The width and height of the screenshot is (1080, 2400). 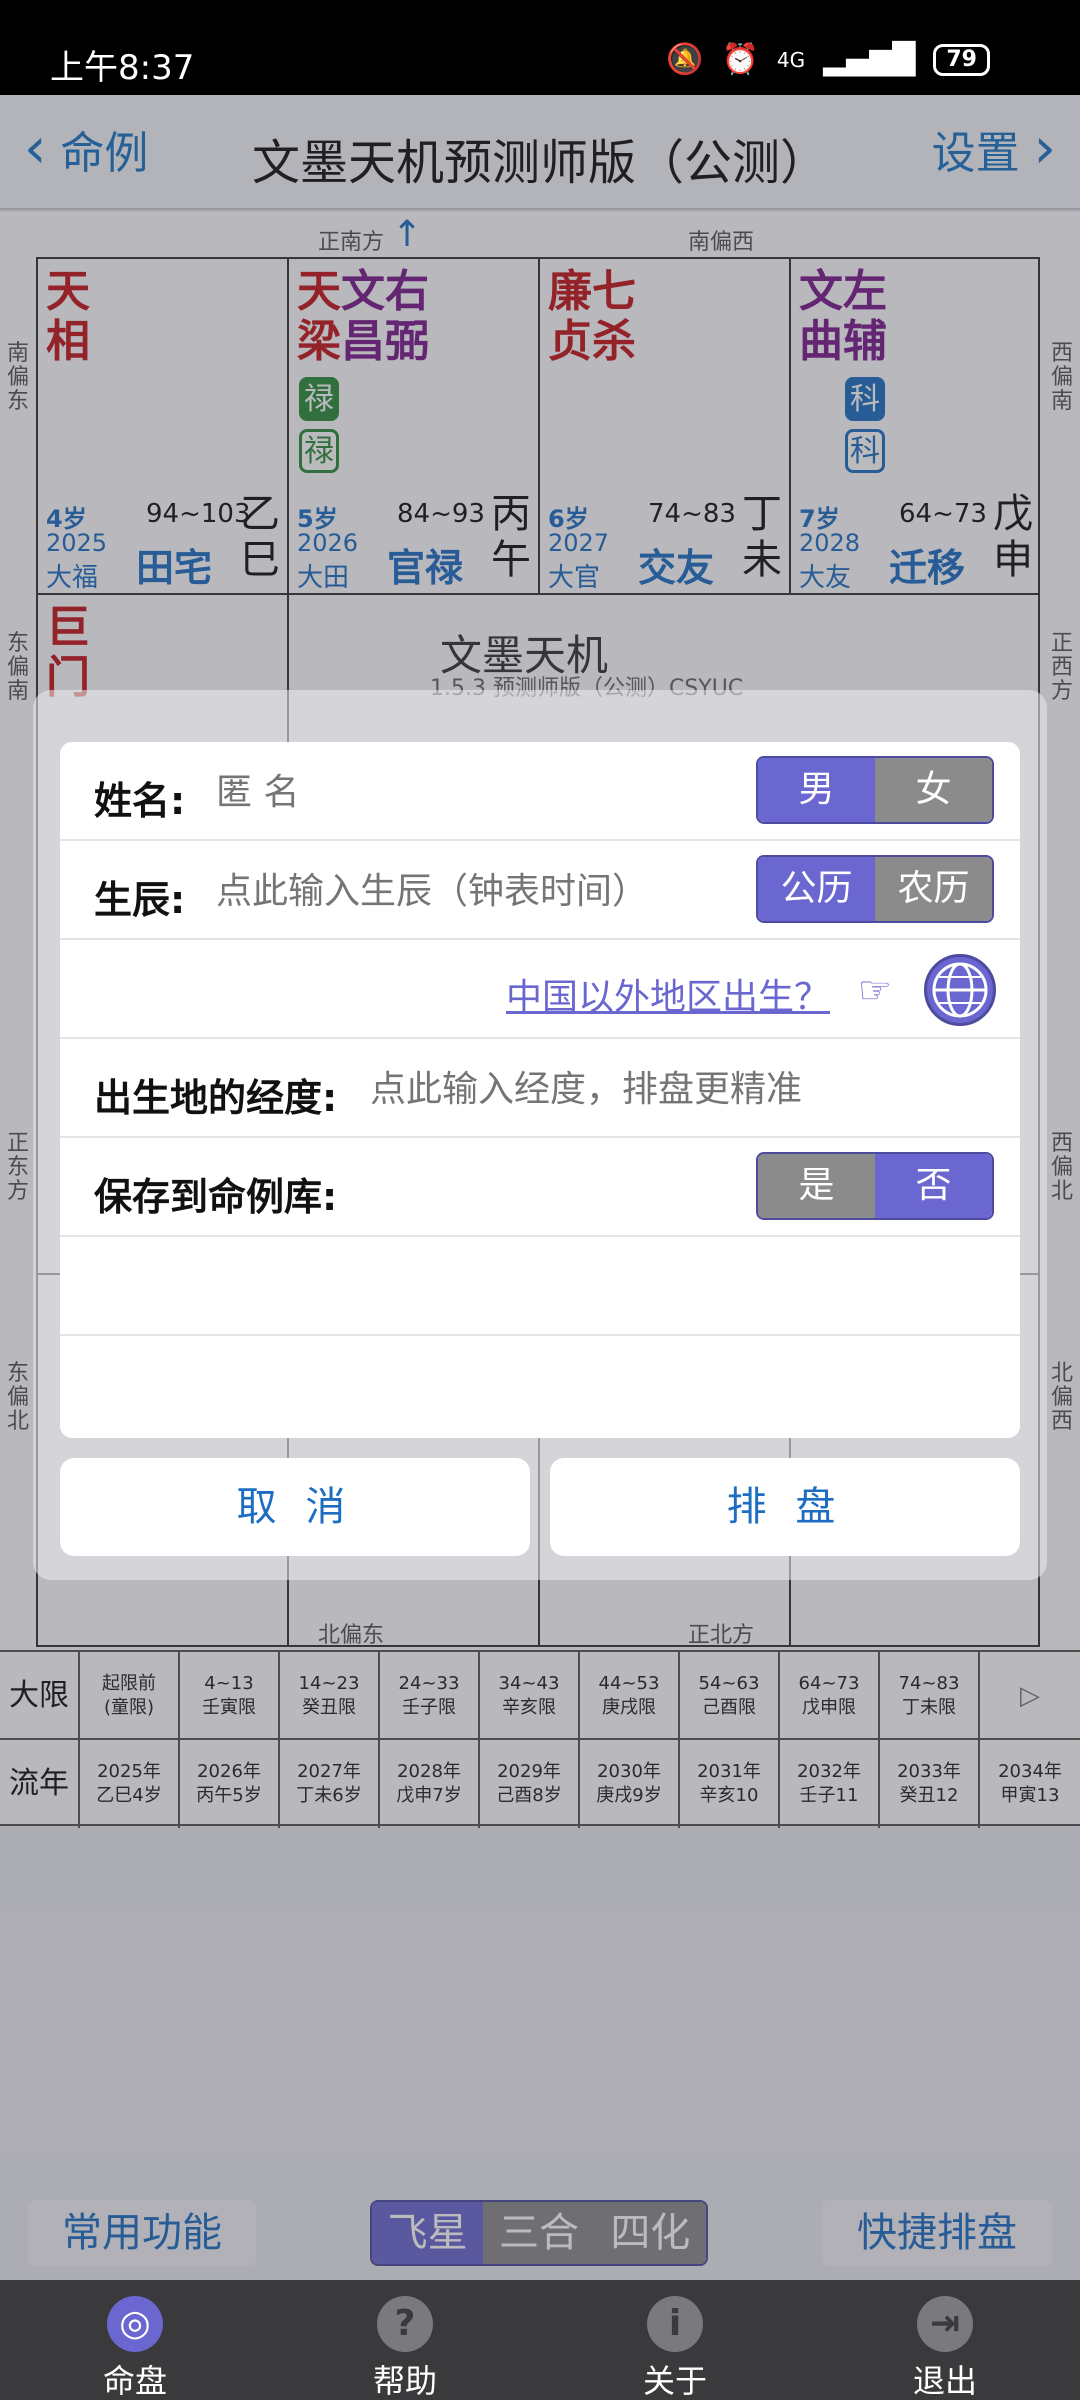 I want to click on gender-male: 男, so click(x=816, y=790).